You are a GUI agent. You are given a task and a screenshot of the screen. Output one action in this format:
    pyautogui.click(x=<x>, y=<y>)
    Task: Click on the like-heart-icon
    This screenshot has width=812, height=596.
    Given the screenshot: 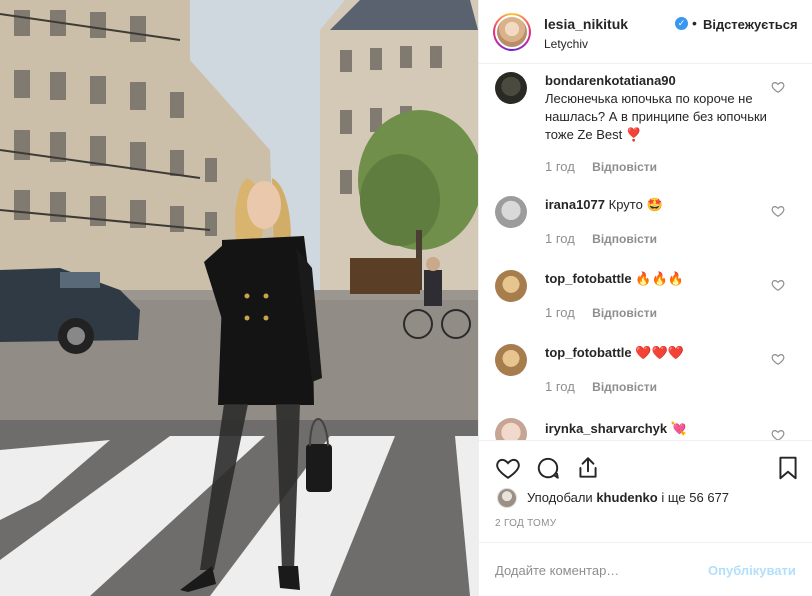 What is the action you would take?
    pyautogui.click(x=508, y=468)
    